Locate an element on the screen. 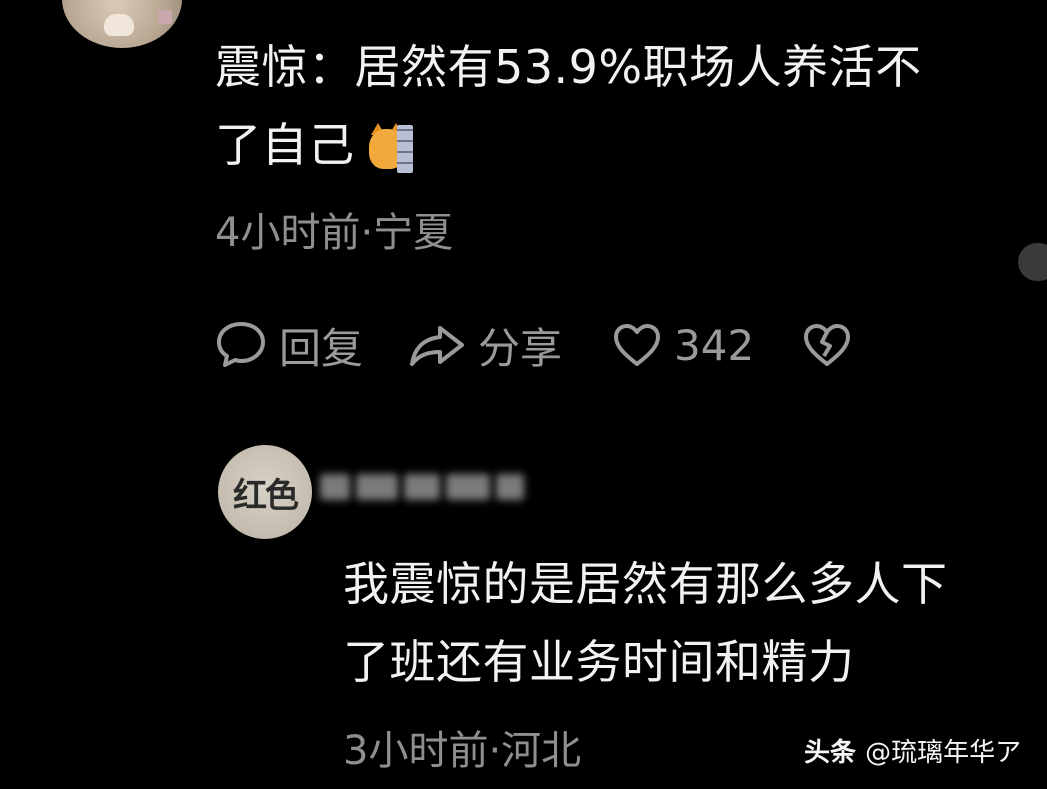 The image size is (1047, 789). watermark-brand: 头条 is located at coordinates (830, 753).